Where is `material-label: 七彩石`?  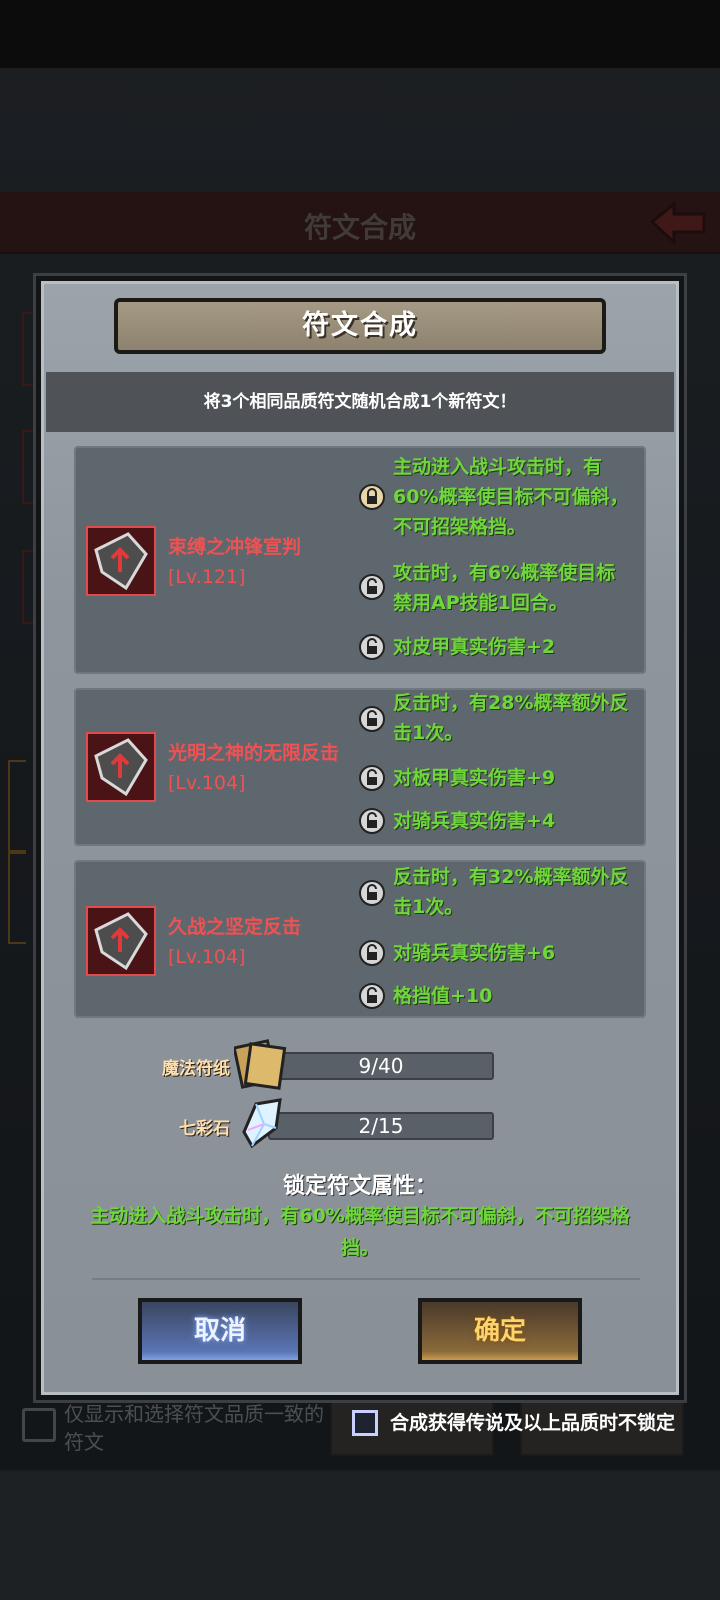
material-label: 七彩石 is located at coordinates (204, 1129).